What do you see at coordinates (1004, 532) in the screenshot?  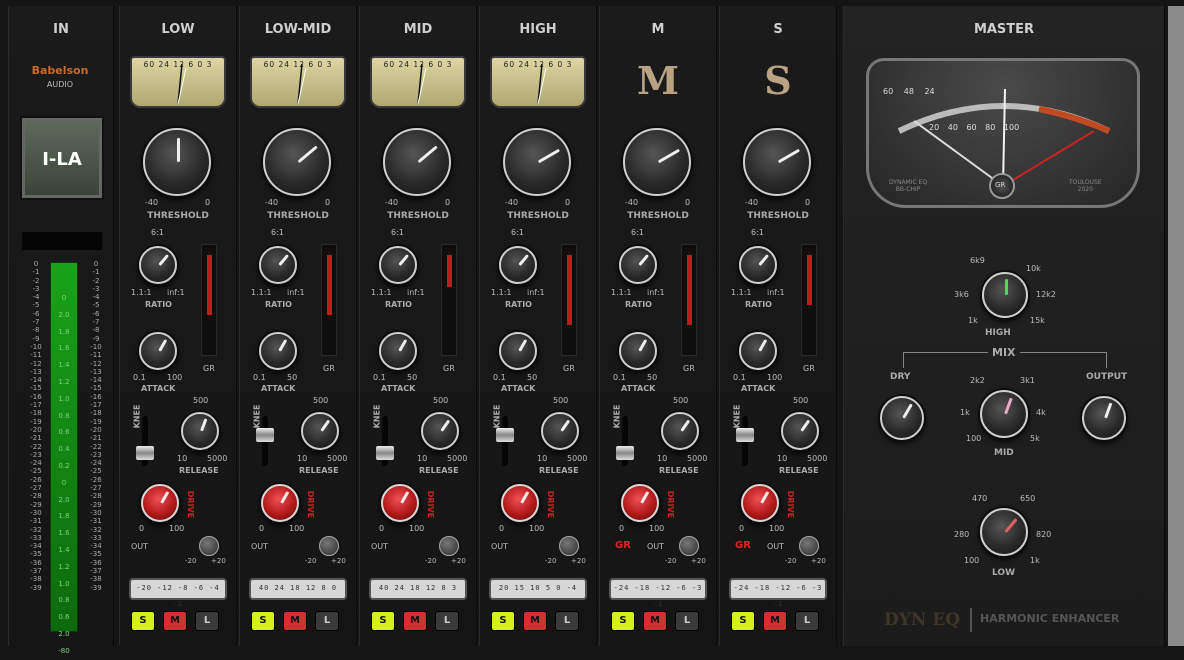 I see `low-freq-knob` at bounding box center [1004, 532].